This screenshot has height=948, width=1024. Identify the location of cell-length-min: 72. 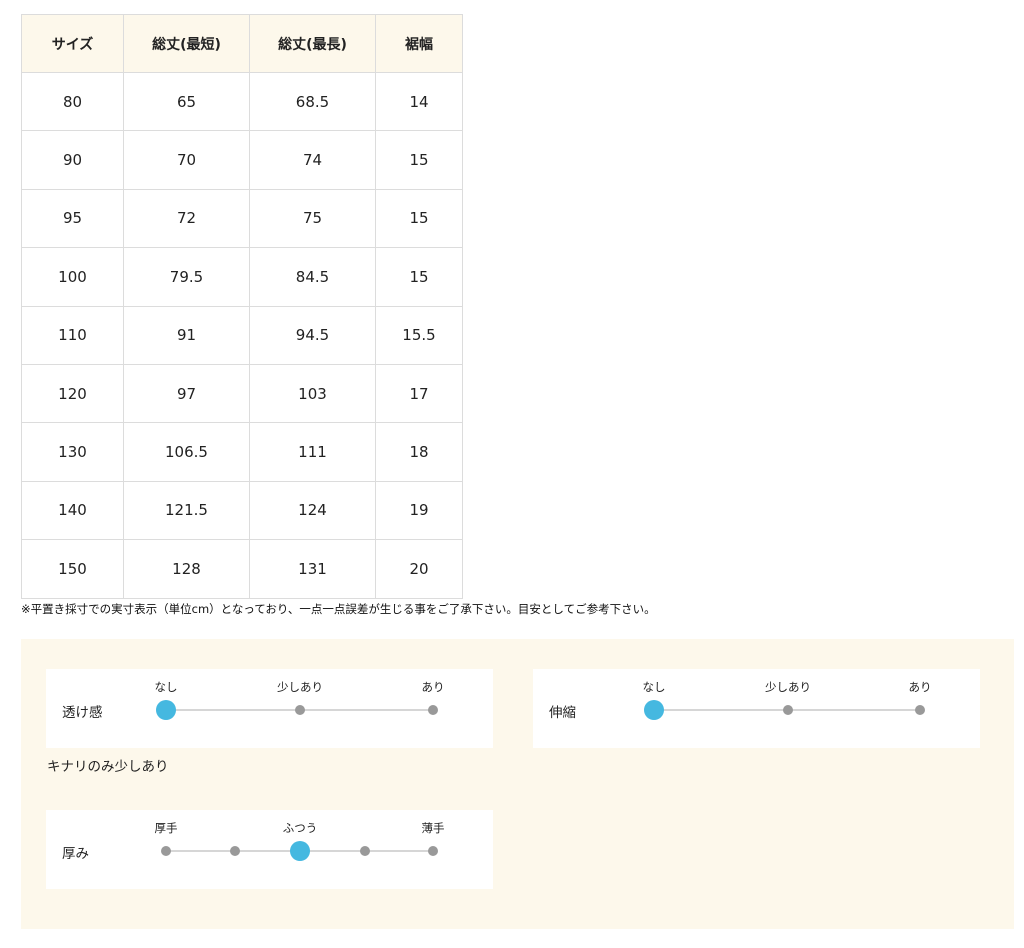
(186, 218).